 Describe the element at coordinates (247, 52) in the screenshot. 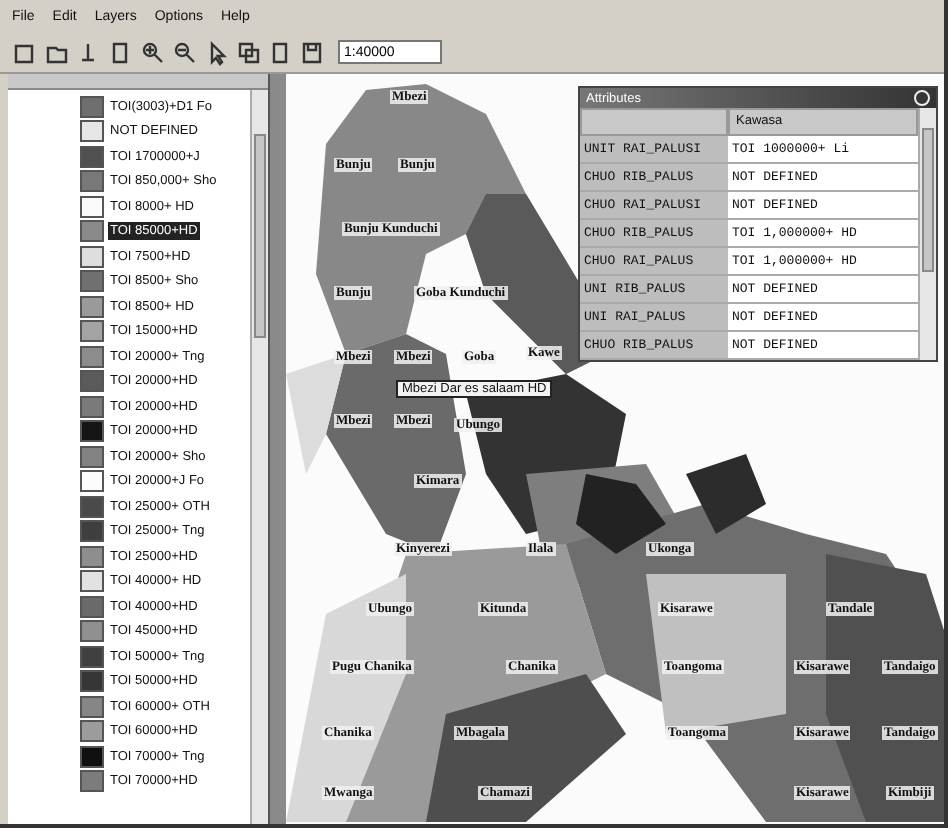

I see `copy-icon` at that location.